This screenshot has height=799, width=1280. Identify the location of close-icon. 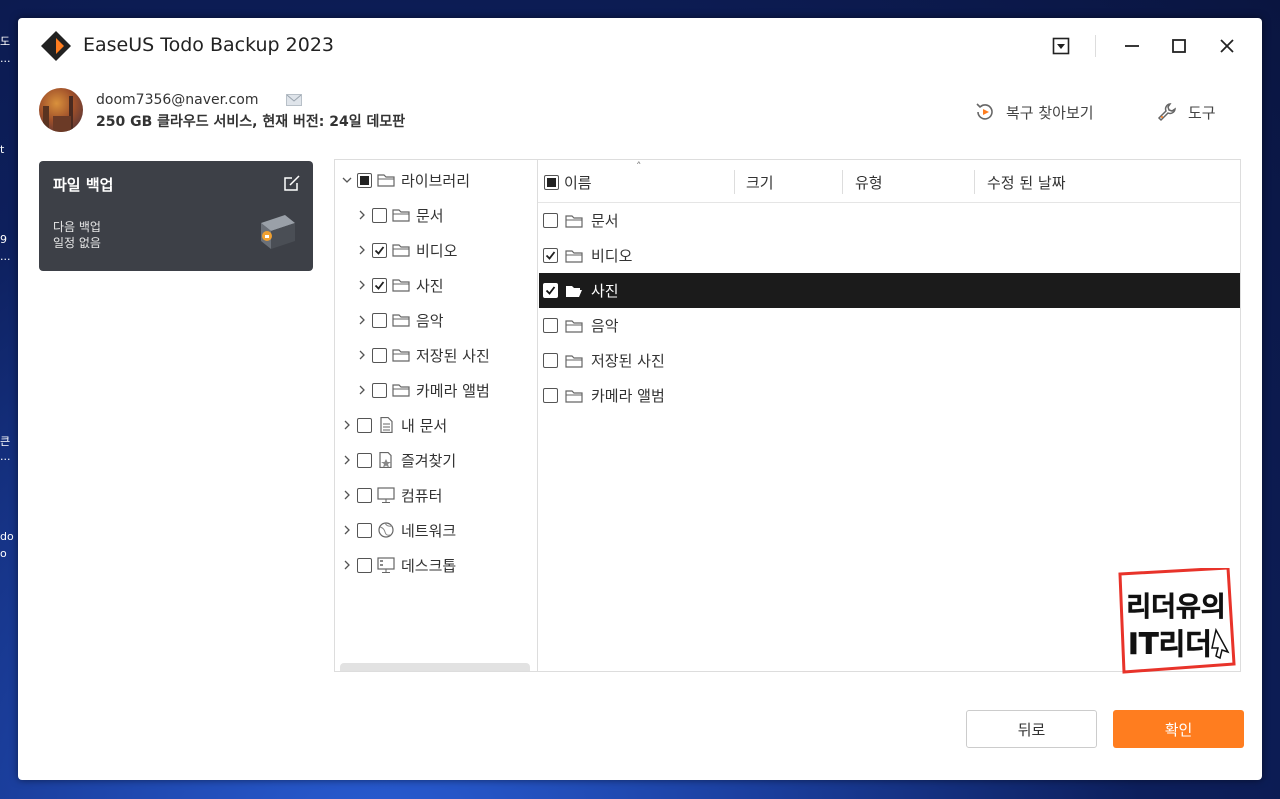
(1227, 46).